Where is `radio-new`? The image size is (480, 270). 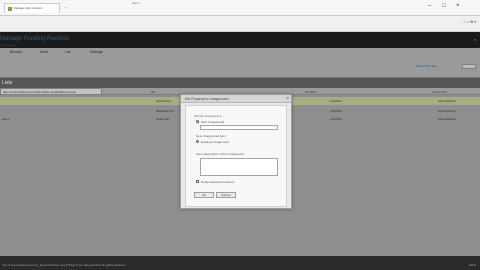
radio-new is located at coordinates (197, 121).